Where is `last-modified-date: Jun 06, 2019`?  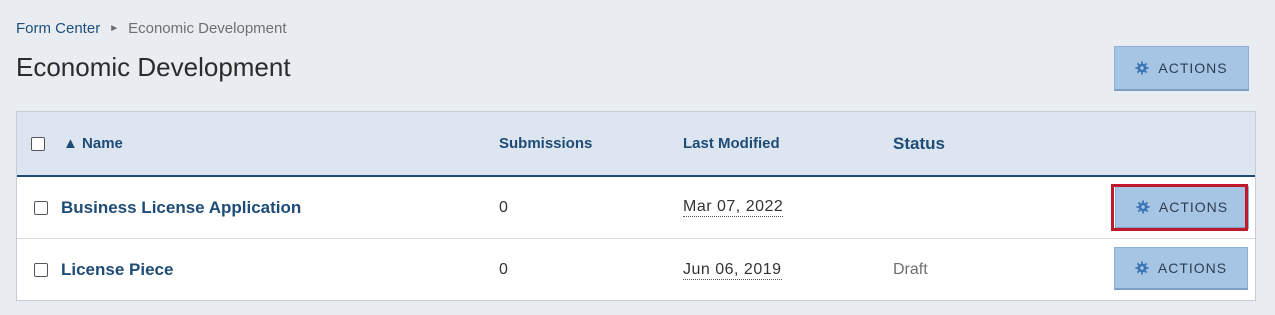 last-modified-date: Jun 06, 2019 is located at coordinates (732, 270).